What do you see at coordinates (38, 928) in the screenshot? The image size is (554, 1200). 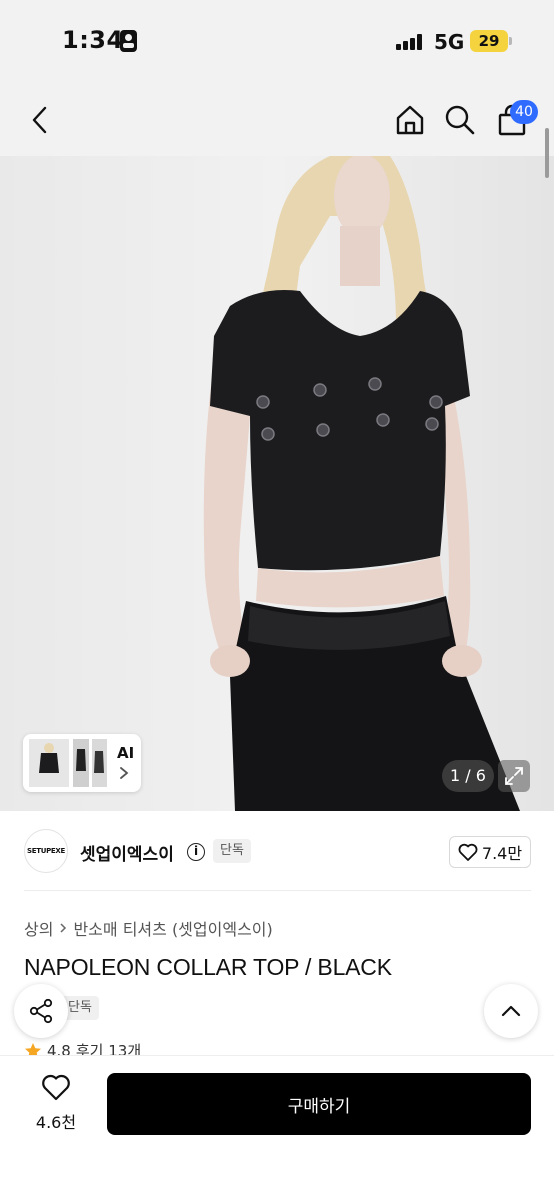 I see `breadcrumb-category: 상의` at bounding box center [38, 928].